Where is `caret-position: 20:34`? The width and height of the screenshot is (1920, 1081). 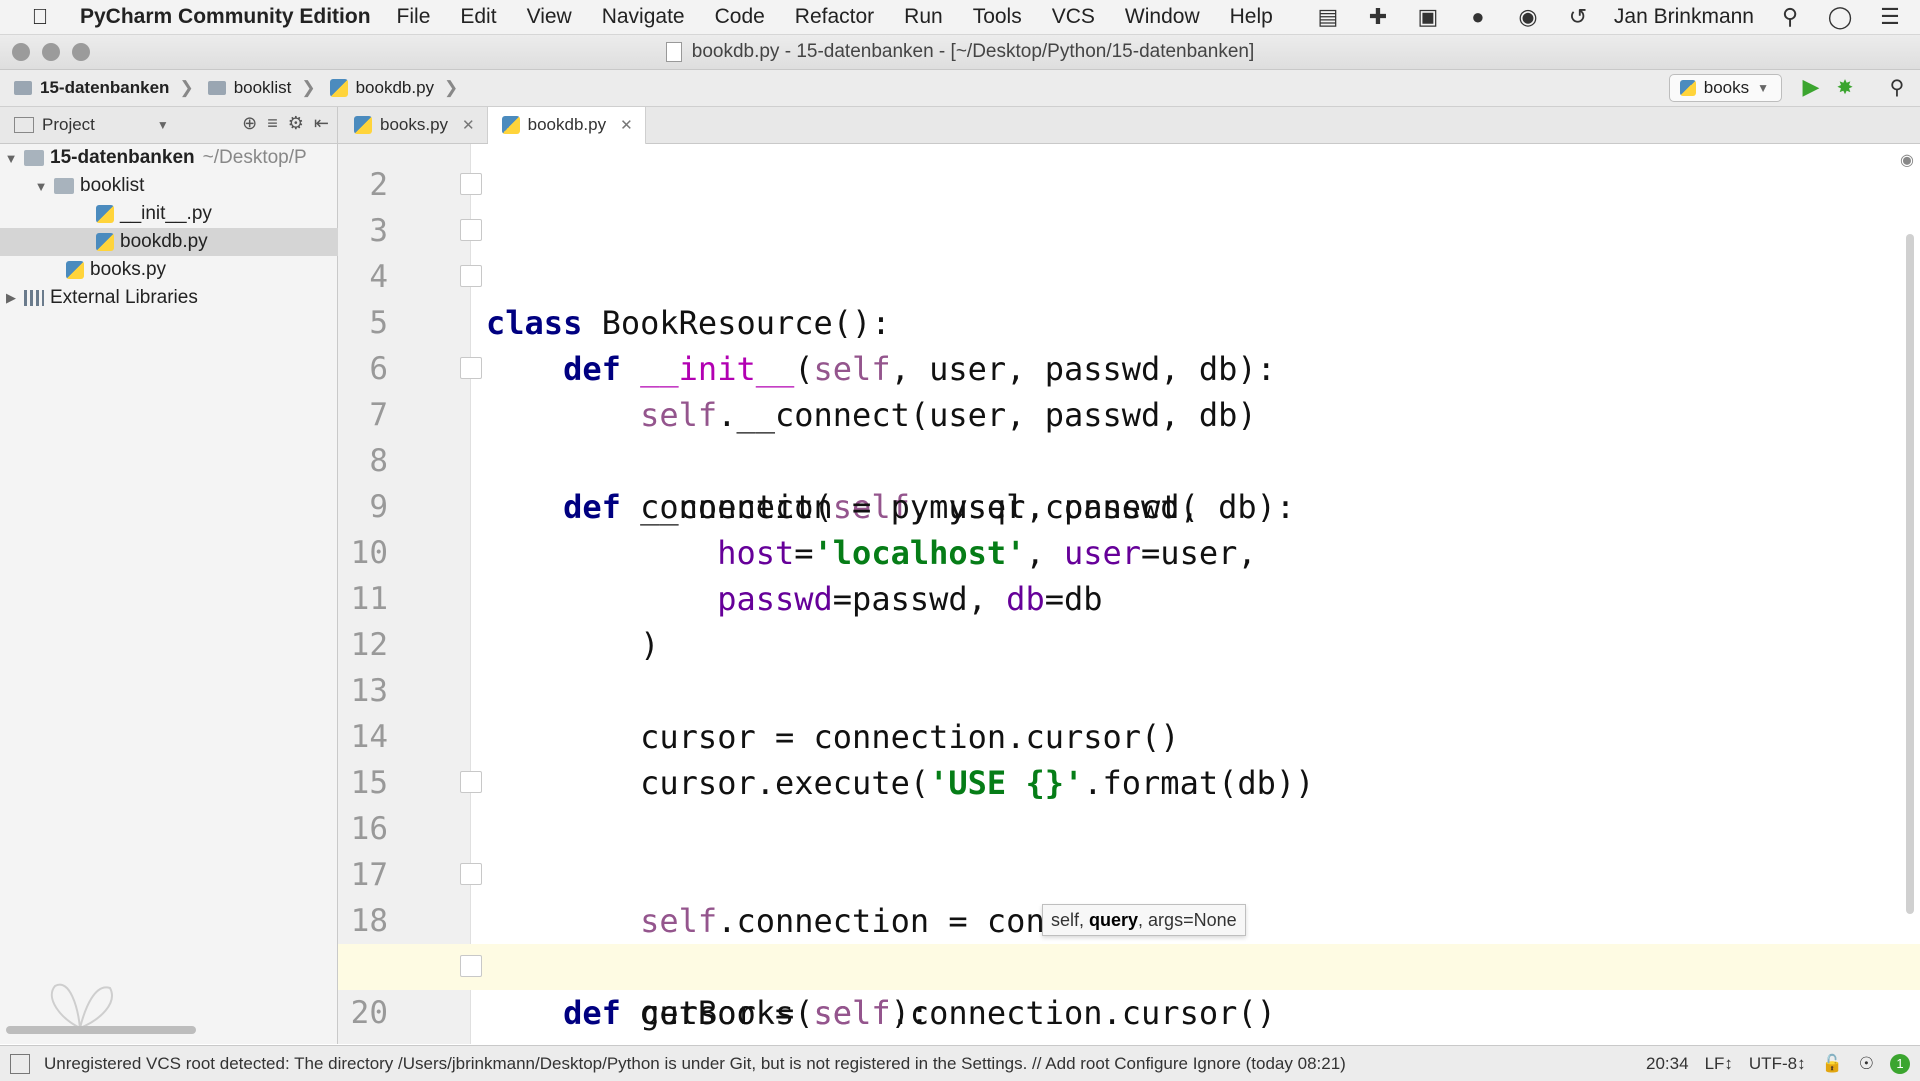
caret-position: 20:34 is located at coordinates (1667, 1064).